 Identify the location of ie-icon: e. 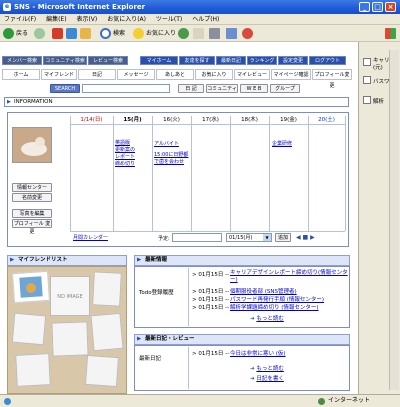
(7, 7).